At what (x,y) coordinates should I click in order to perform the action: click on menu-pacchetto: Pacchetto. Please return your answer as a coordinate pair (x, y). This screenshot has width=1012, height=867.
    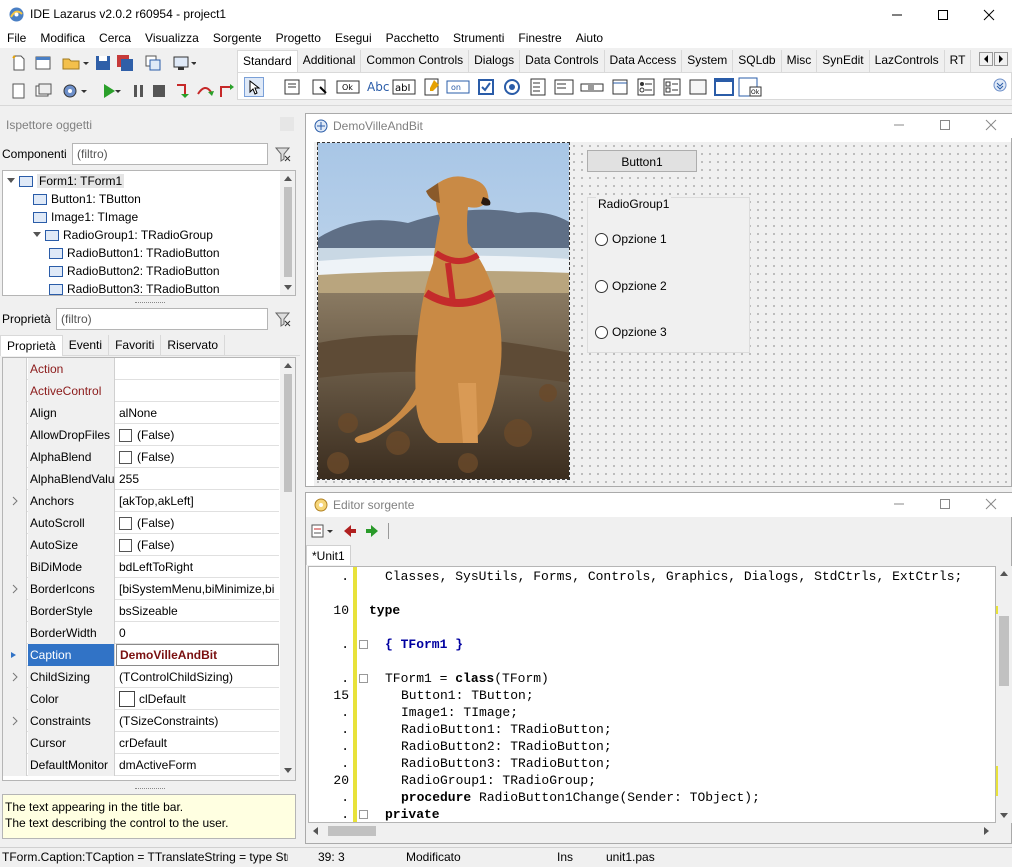
    Looking at the image, I should click on (412, 38).